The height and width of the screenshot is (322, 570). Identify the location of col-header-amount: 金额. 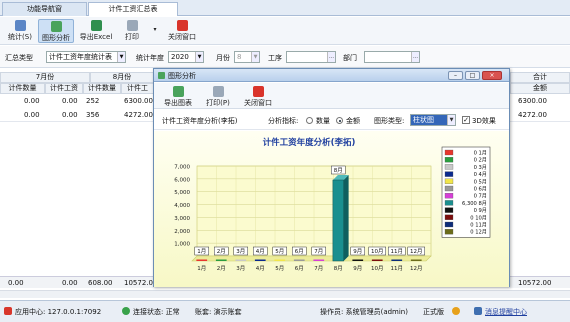
(540, 88).